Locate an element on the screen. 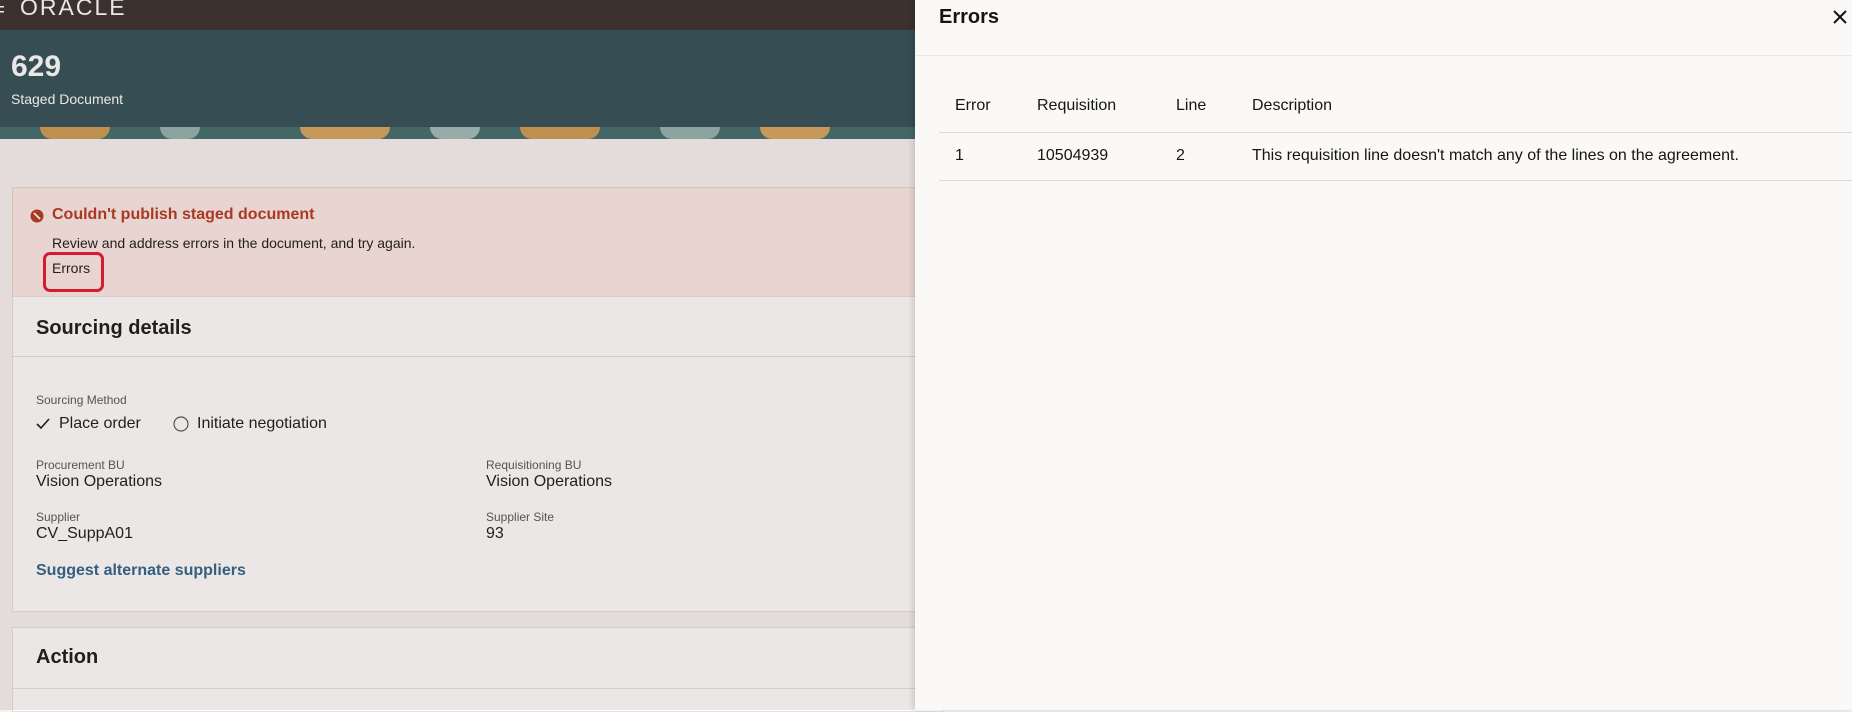  column-header-error: Error is located at coordinates (973, 105).